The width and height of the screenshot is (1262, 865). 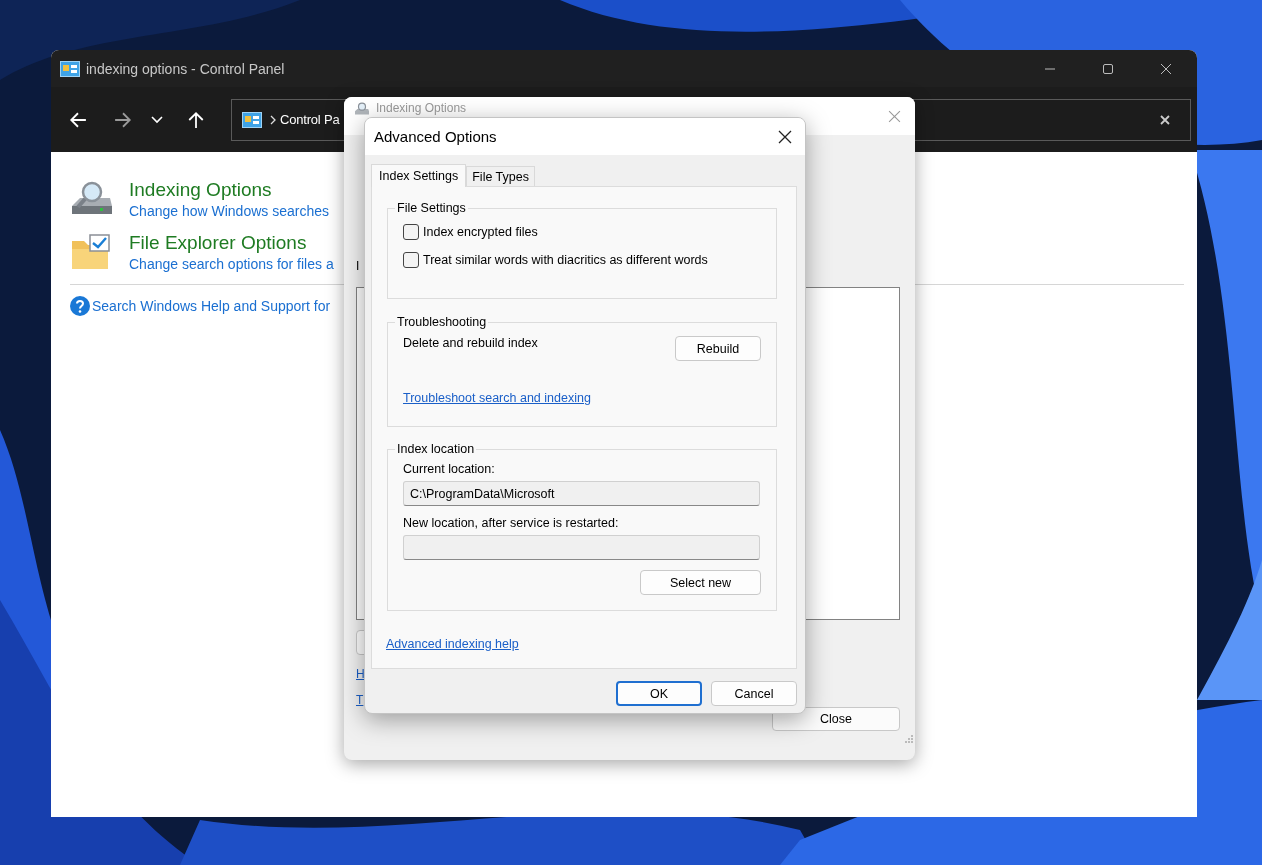 I want to click on dialog-title: Advanced Options, so click(x=435, y=136).